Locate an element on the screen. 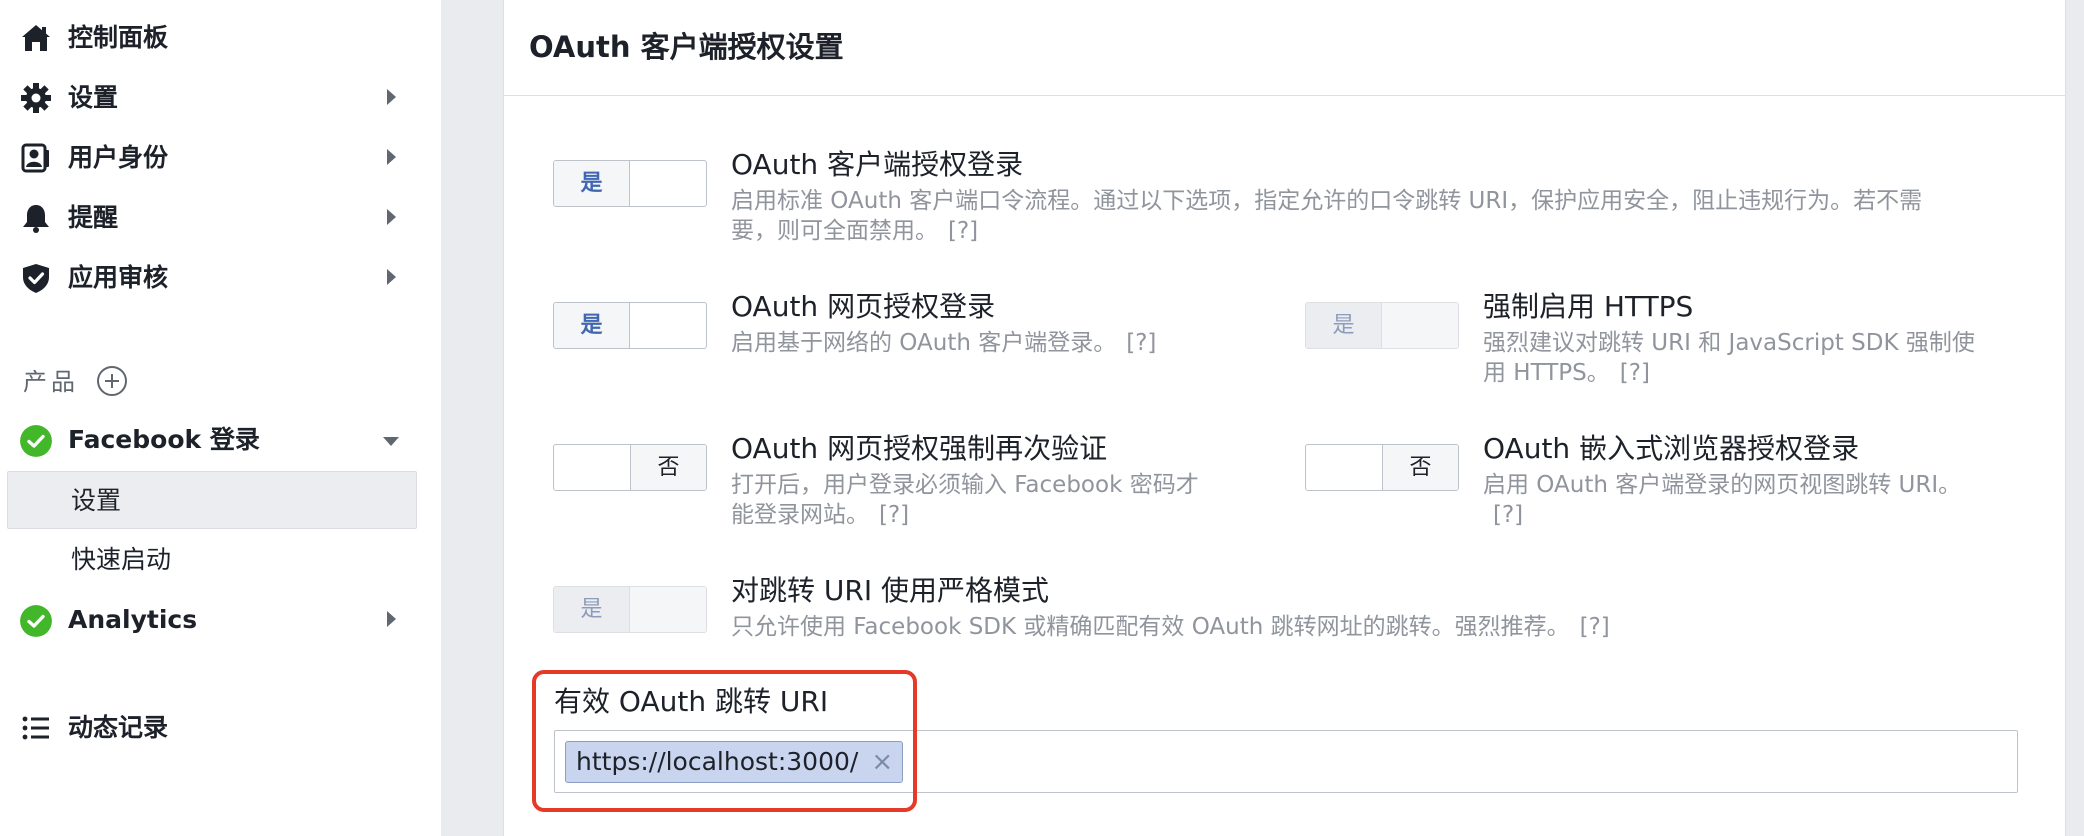 This screenshot has width=2084, height=836. sidebar-subitem-label: 设置 is located at coordinates (96, 500).